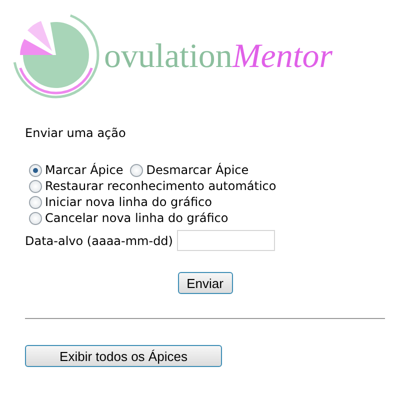 This screenshot has width=418, height=402. What do you see at coordinates (136, 218) in the screenshot?
I see `radio-label: Cancelar nova linha do gráfico` at bounding box center [136, 218].